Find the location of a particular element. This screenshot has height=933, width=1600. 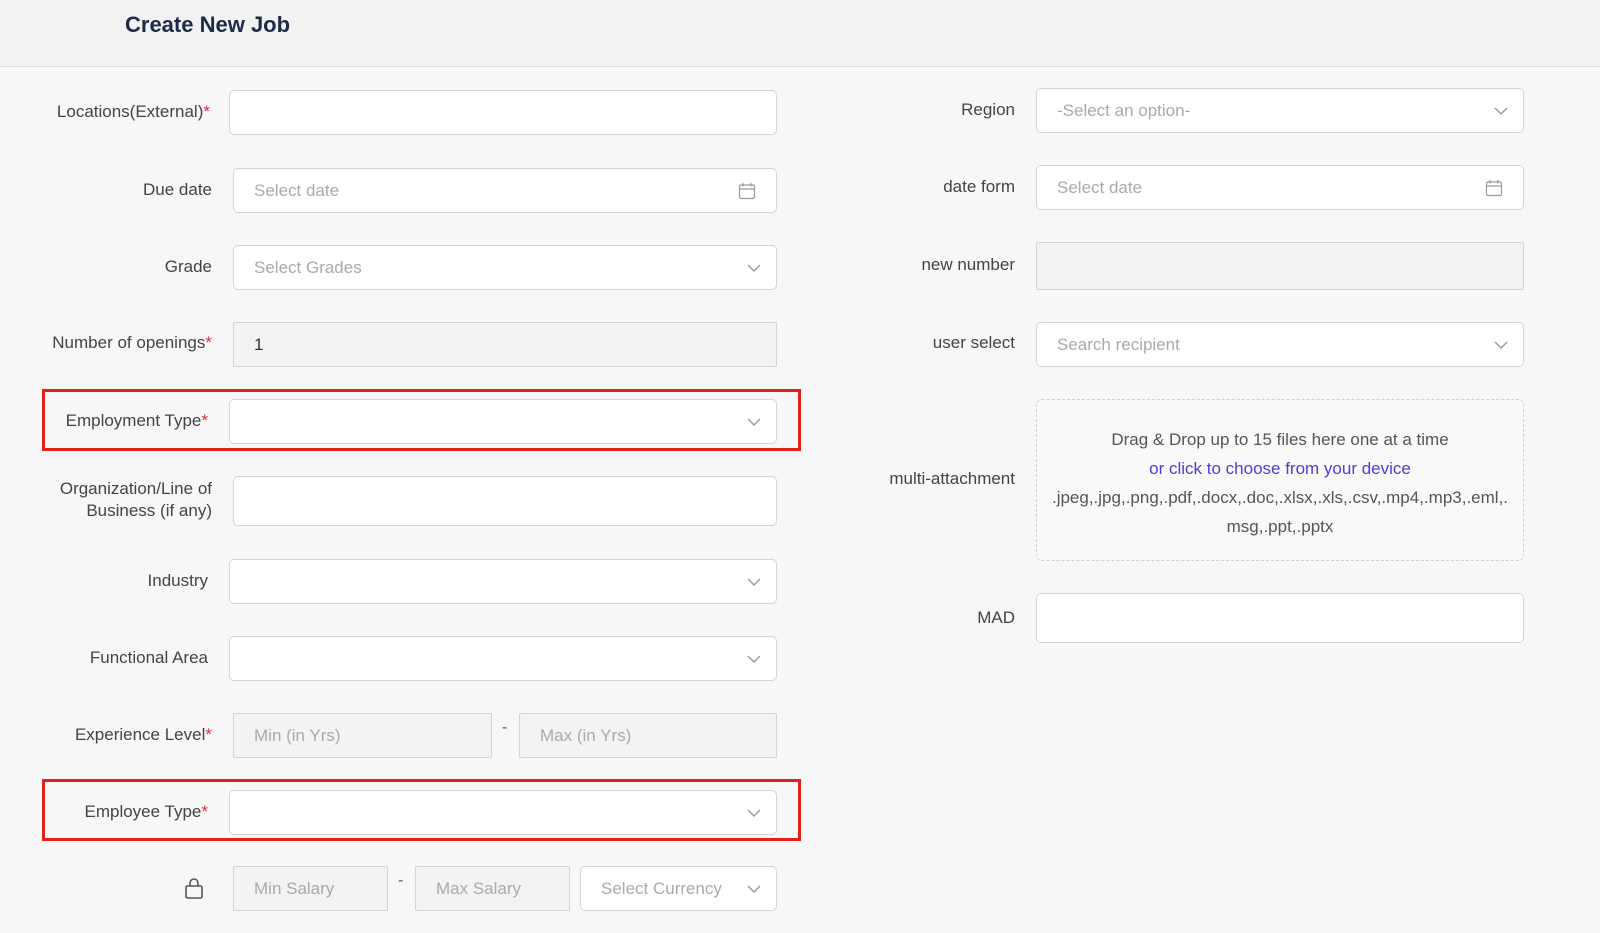

region-label: Region is located at coordinates (988, 109).